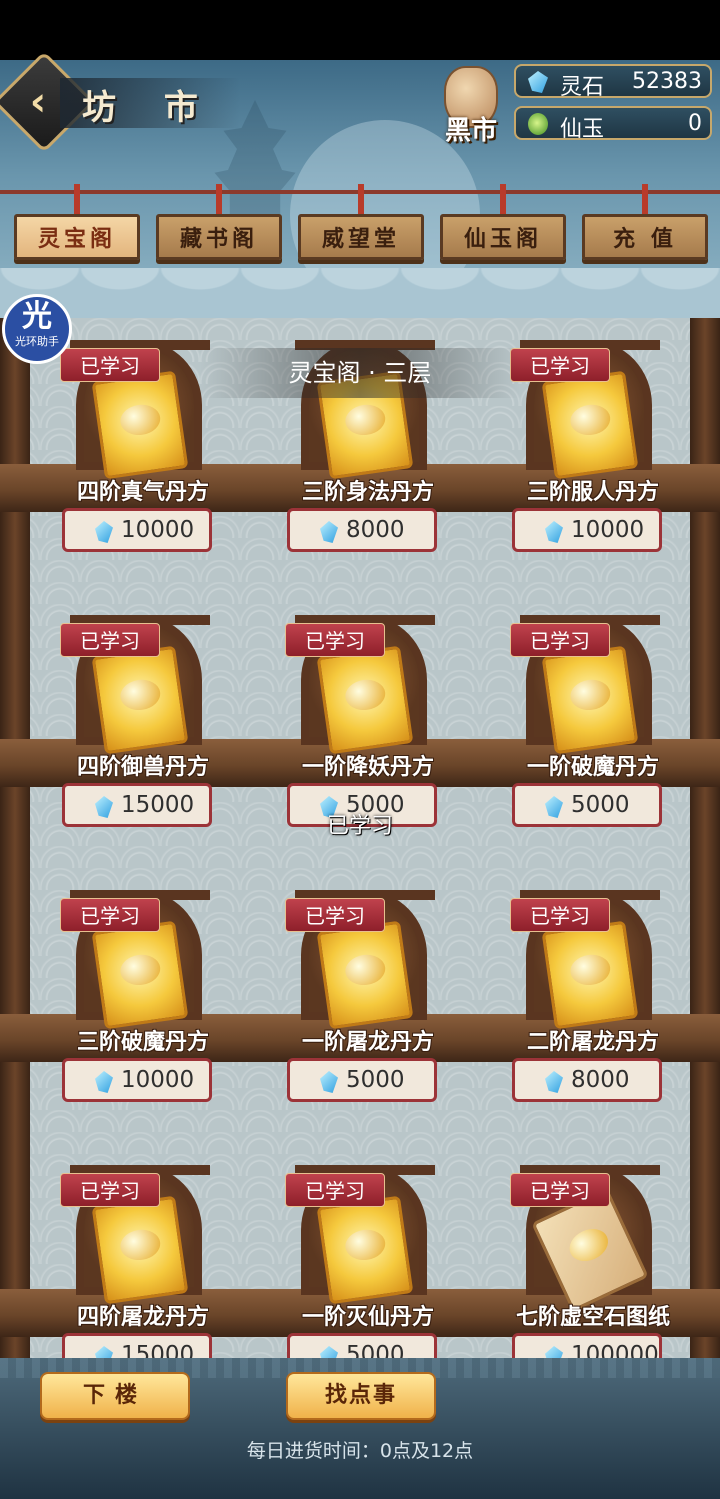 The image size is (720, 1499). What do you see at coordinates (360, 1428) in the screenshot?
I see `footer: 下楼 找点事 每日进货时间：0点及12点` at bounding box center [360, 1428].